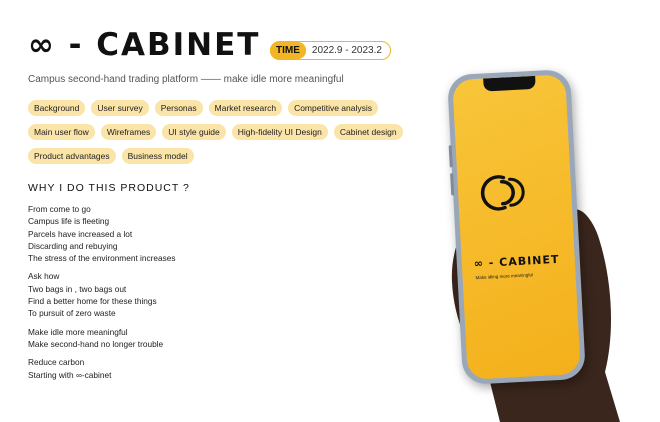 The height and width of the screenshot is (422, 660). What do you see at coordinates (144, 45) in the screenshot?
I see `brand-logo: ∞ - CABINET` at bounding box center [144, 45].